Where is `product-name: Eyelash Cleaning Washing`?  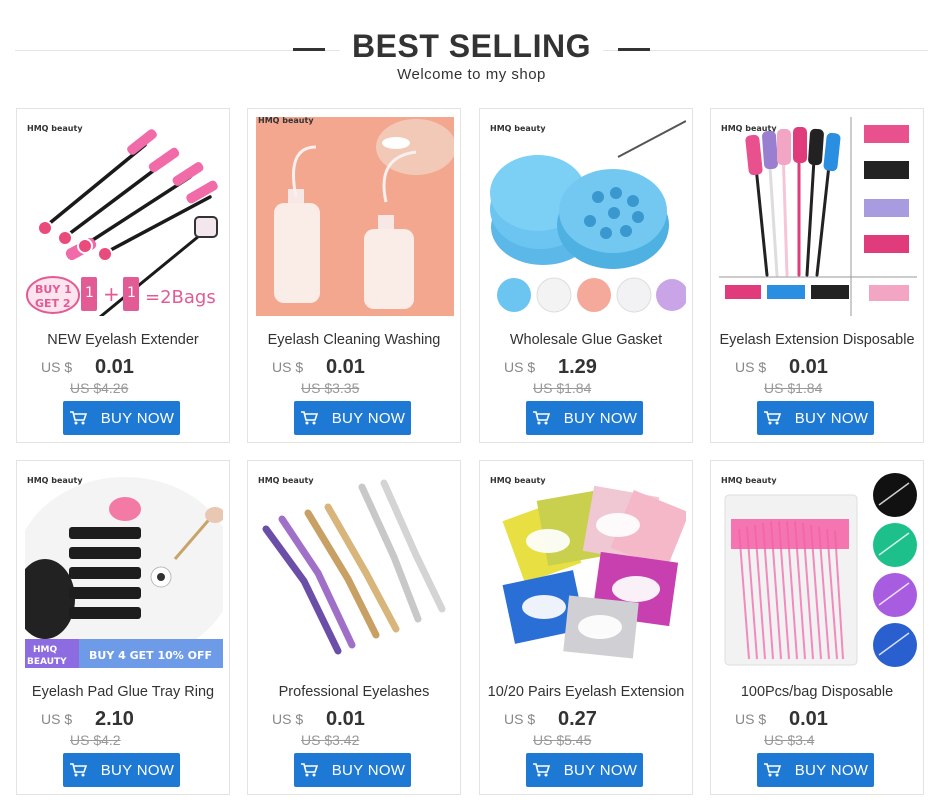
product-name: Eyelash Cleaning Washing is located at coordinates (354, 343).